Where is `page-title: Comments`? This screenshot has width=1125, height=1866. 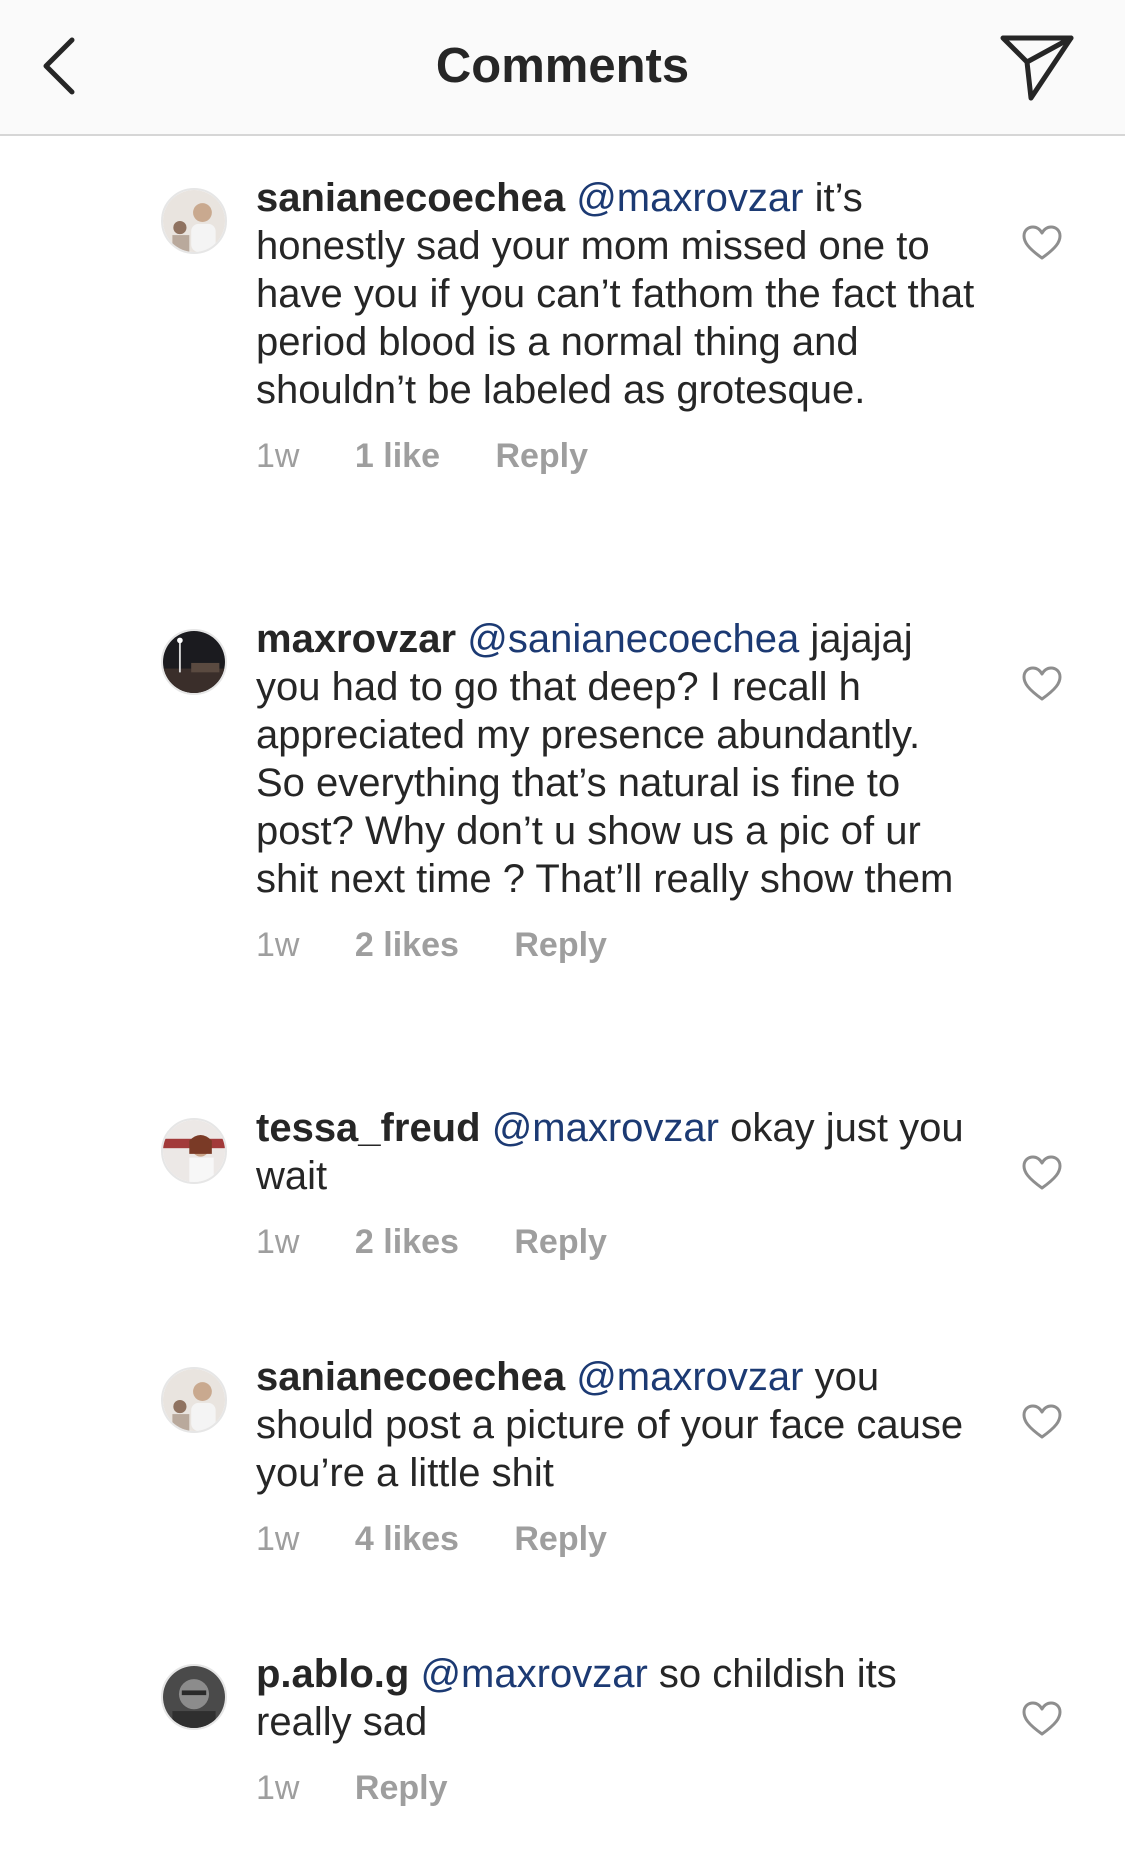 page-title: Comments is located at coordinates (562, 66).